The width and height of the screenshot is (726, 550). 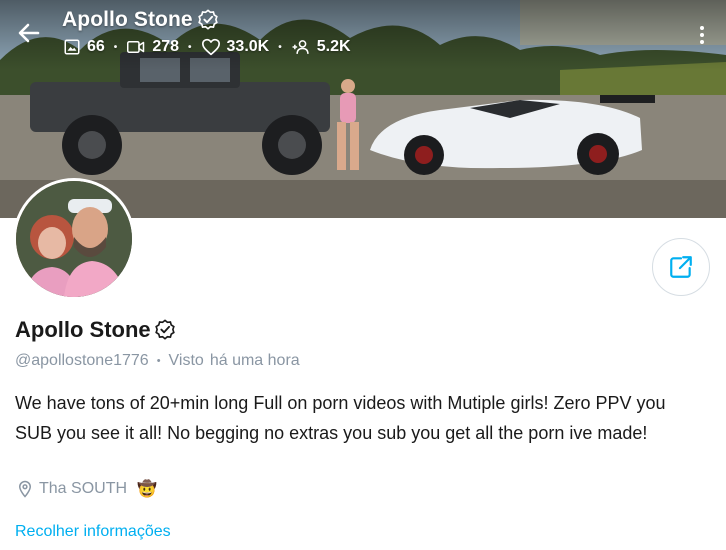 I want to click on image-icon, so click(x=72, y=47).